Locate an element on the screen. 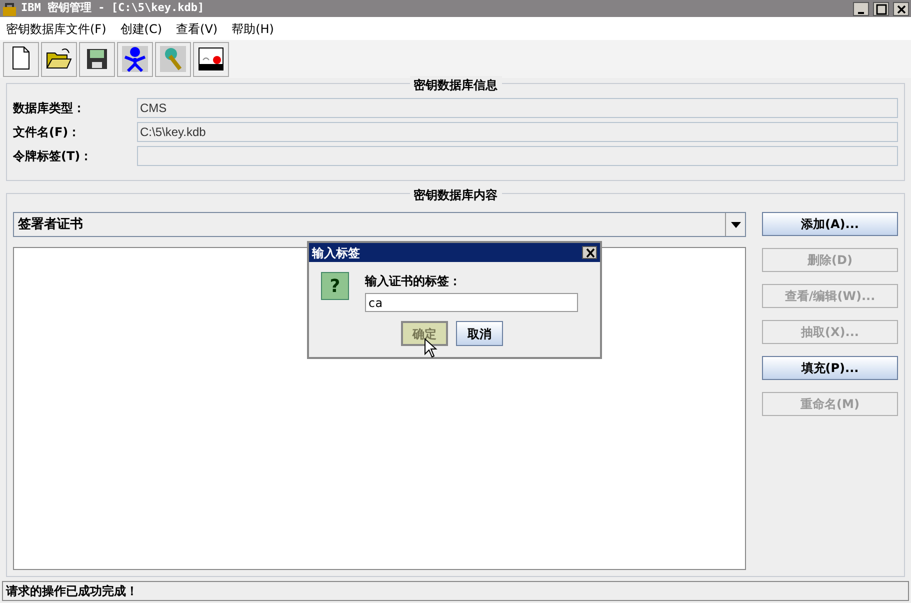 The image size is (911, 603). maximize-icon is located at coordinates (881, 9).